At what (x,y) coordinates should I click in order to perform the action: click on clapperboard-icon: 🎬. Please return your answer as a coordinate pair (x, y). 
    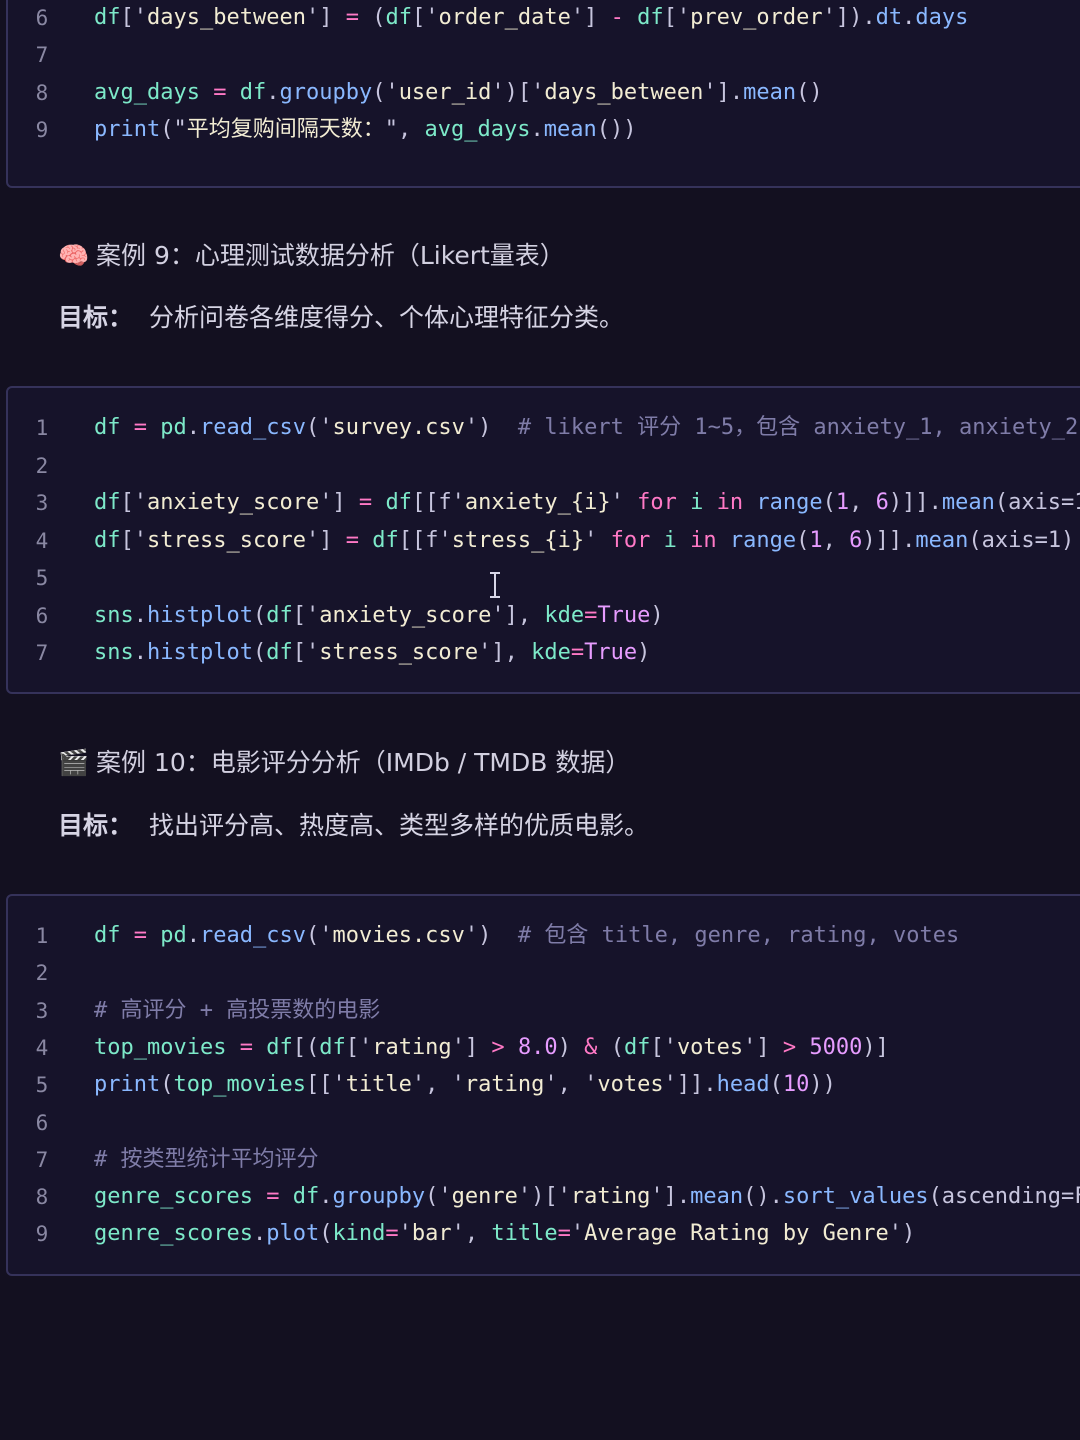
    Looking at the image, I should click on (74, 762).